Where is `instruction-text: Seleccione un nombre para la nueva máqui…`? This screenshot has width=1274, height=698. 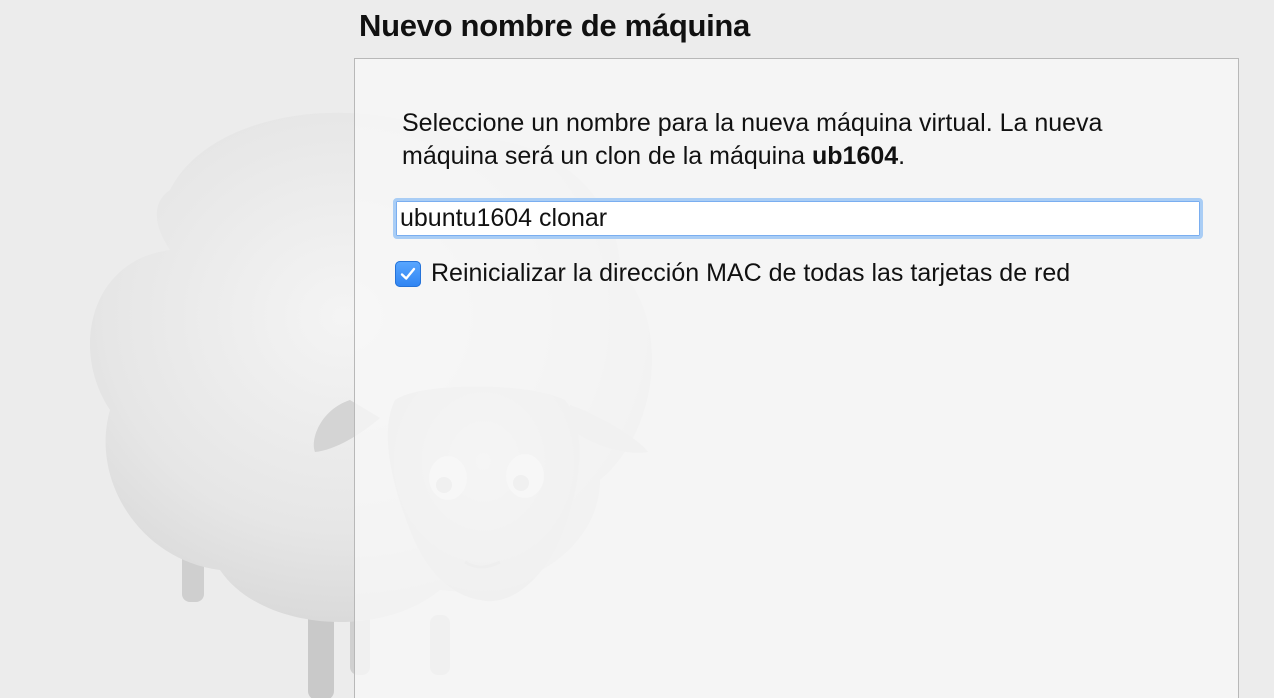
instruction-text: Seleccione un nombre para la nueva máqui… is located at coordinates (797, 140).